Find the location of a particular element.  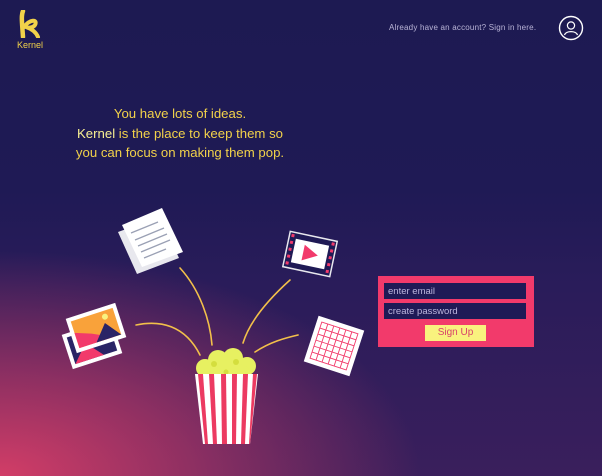

sign-up-button: Sign Up is located at coordinates (455, 333).